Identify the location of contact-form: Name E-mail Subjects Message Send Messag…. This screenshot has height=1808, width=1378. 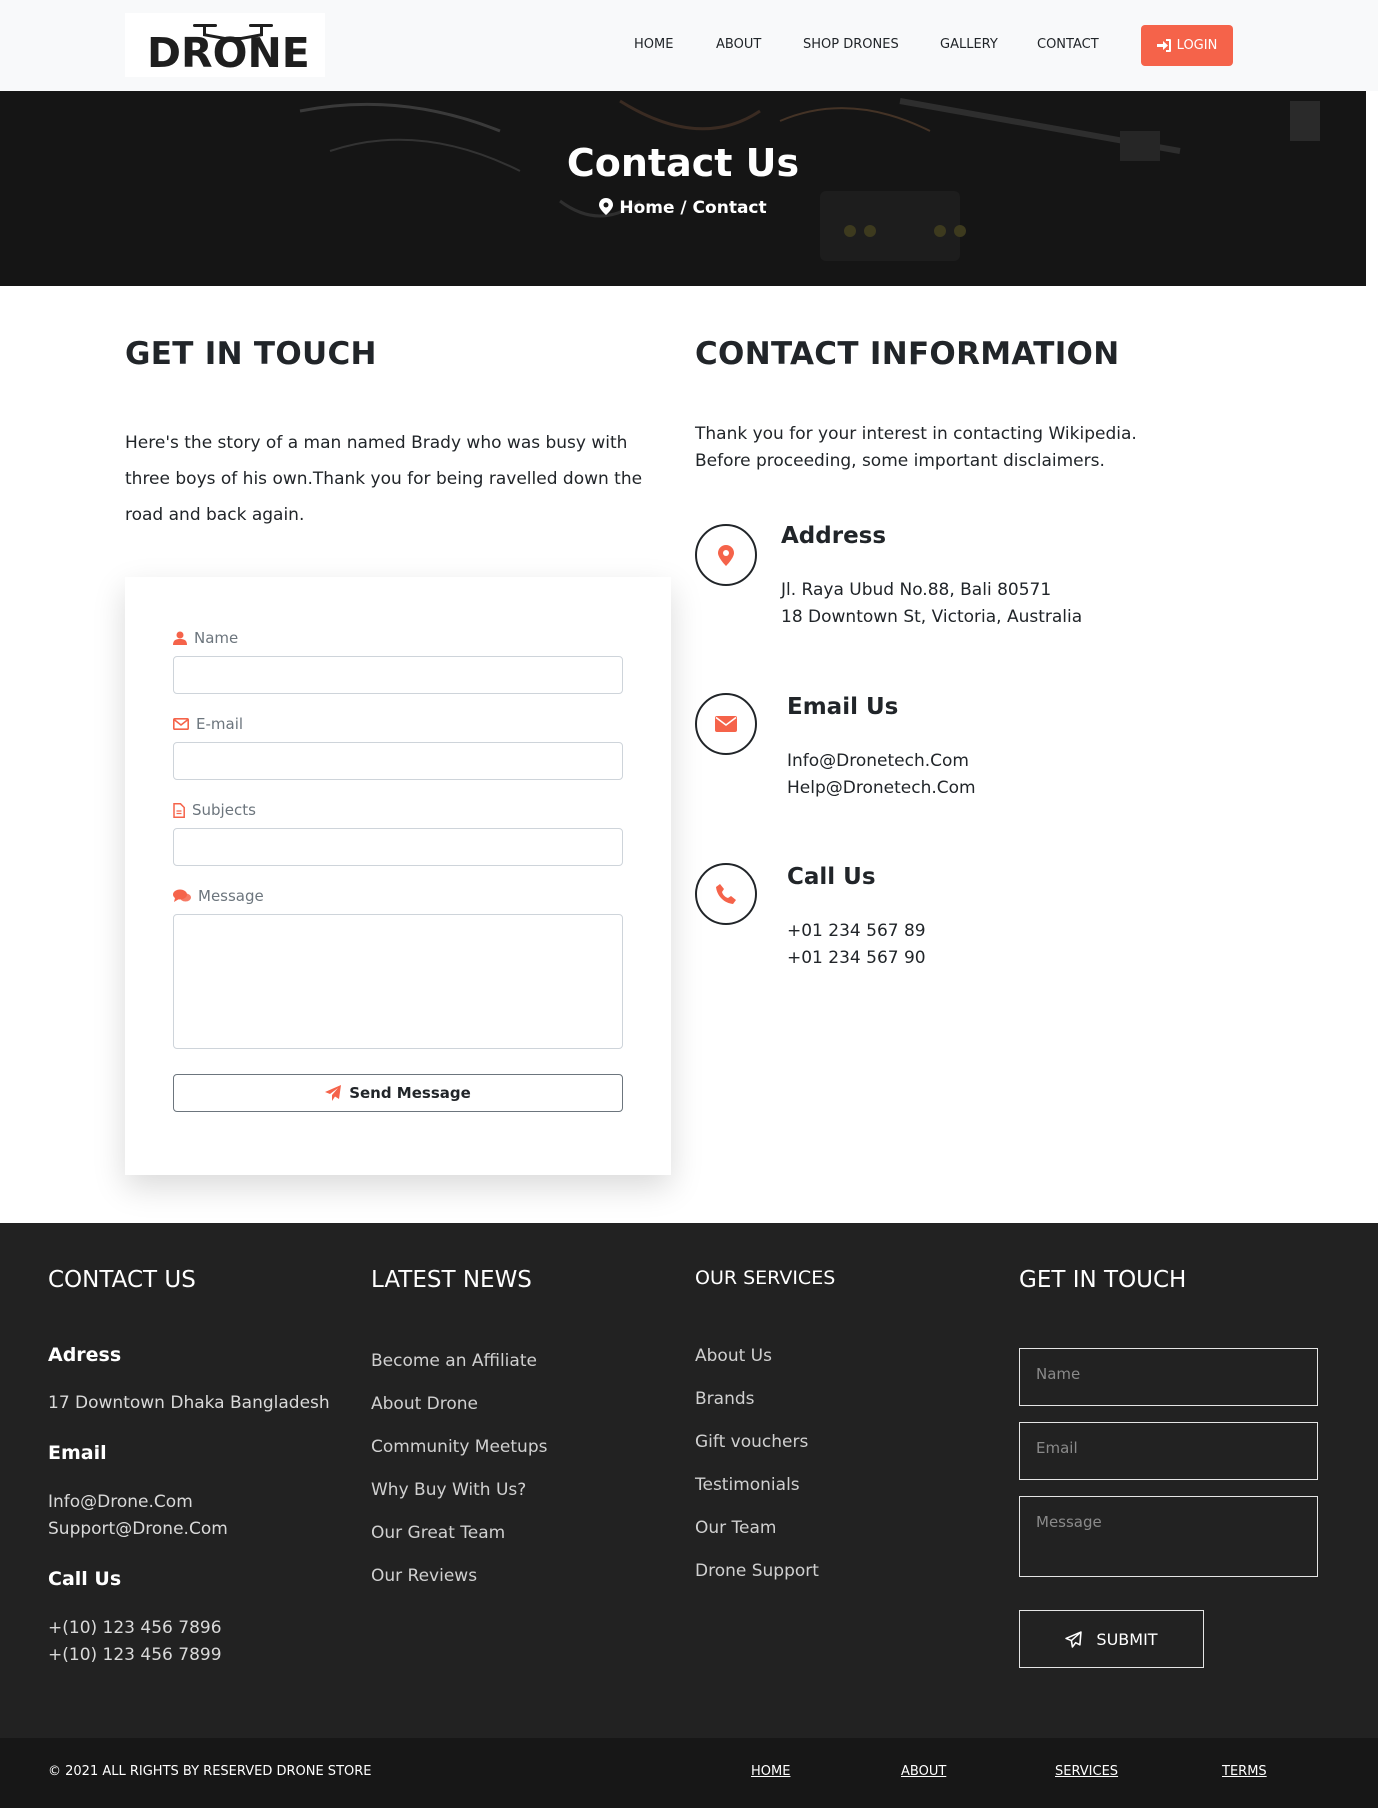
(398, 876).